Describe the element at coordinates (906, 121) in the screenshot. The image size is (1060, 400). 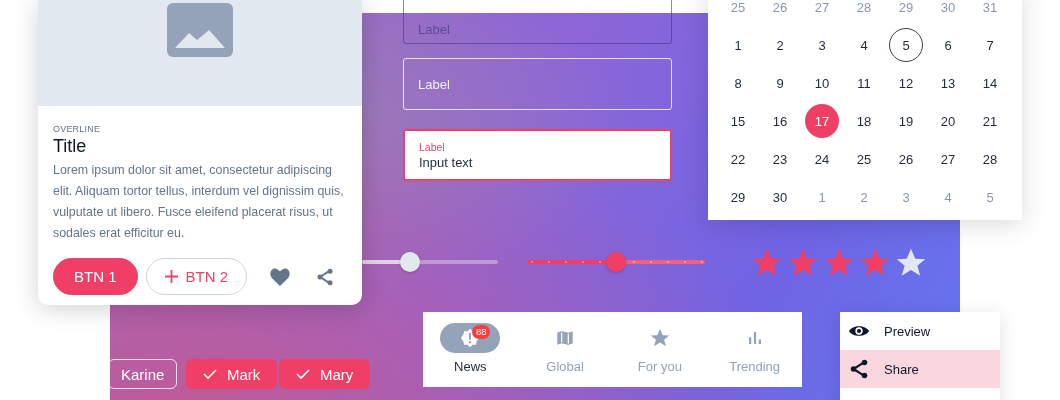
I see `calendar-day: 19` at that location.